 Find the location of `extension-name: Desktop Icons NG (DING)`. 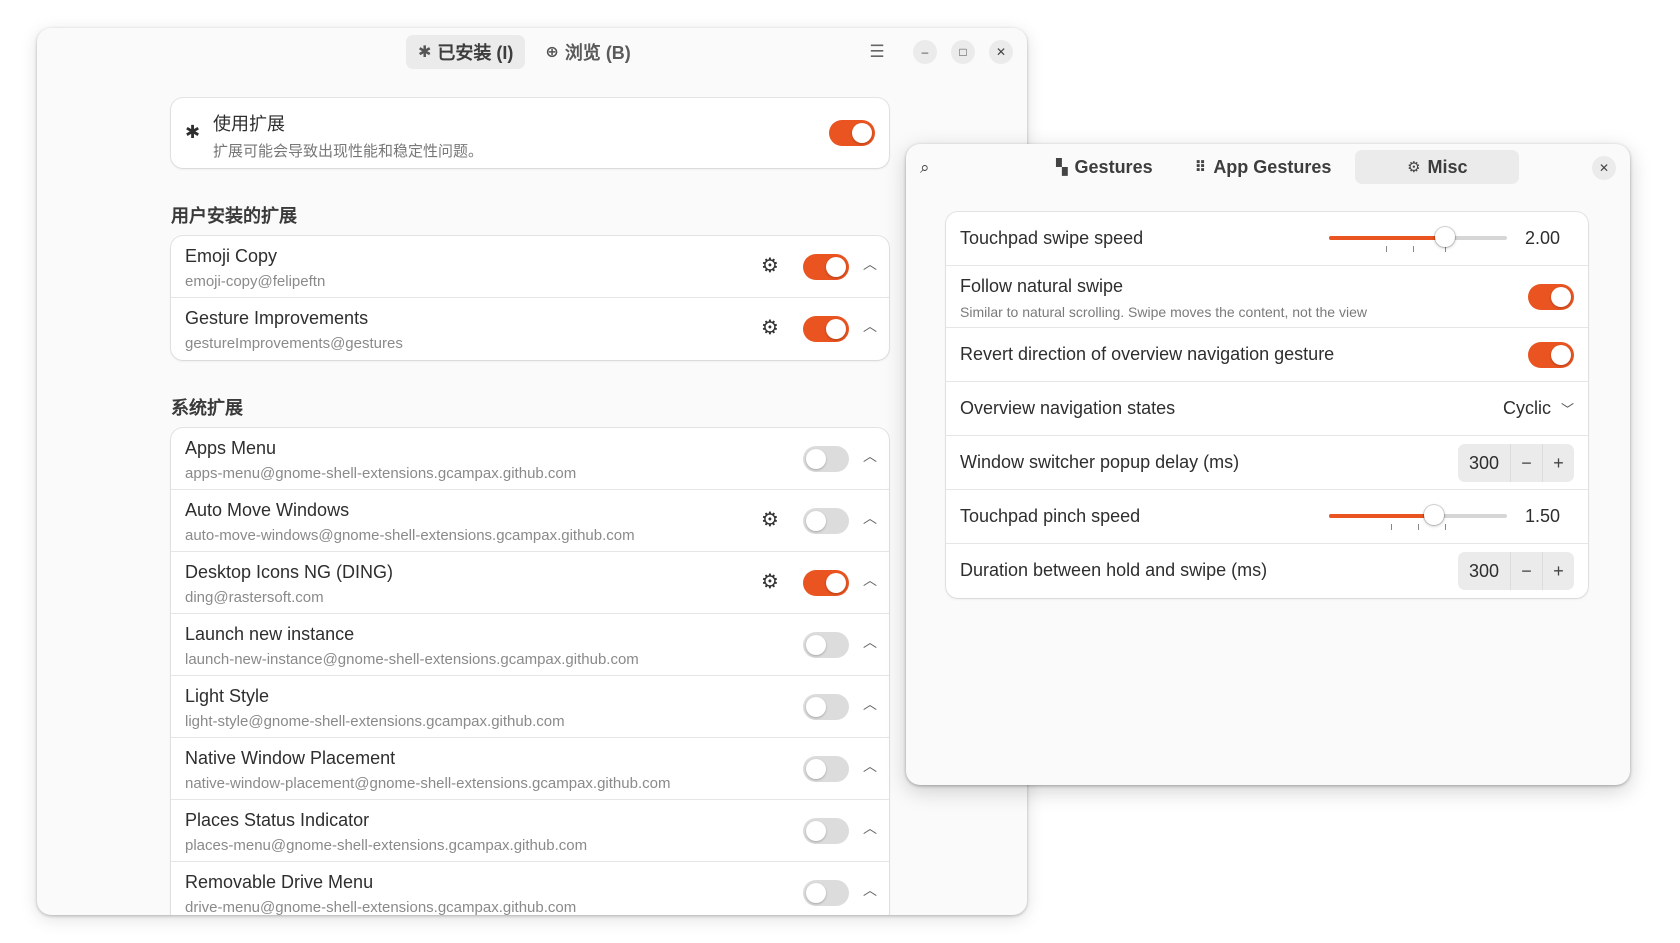

extension-name: Desktop Icons NG (DING) is located at coordinates (289, 572).